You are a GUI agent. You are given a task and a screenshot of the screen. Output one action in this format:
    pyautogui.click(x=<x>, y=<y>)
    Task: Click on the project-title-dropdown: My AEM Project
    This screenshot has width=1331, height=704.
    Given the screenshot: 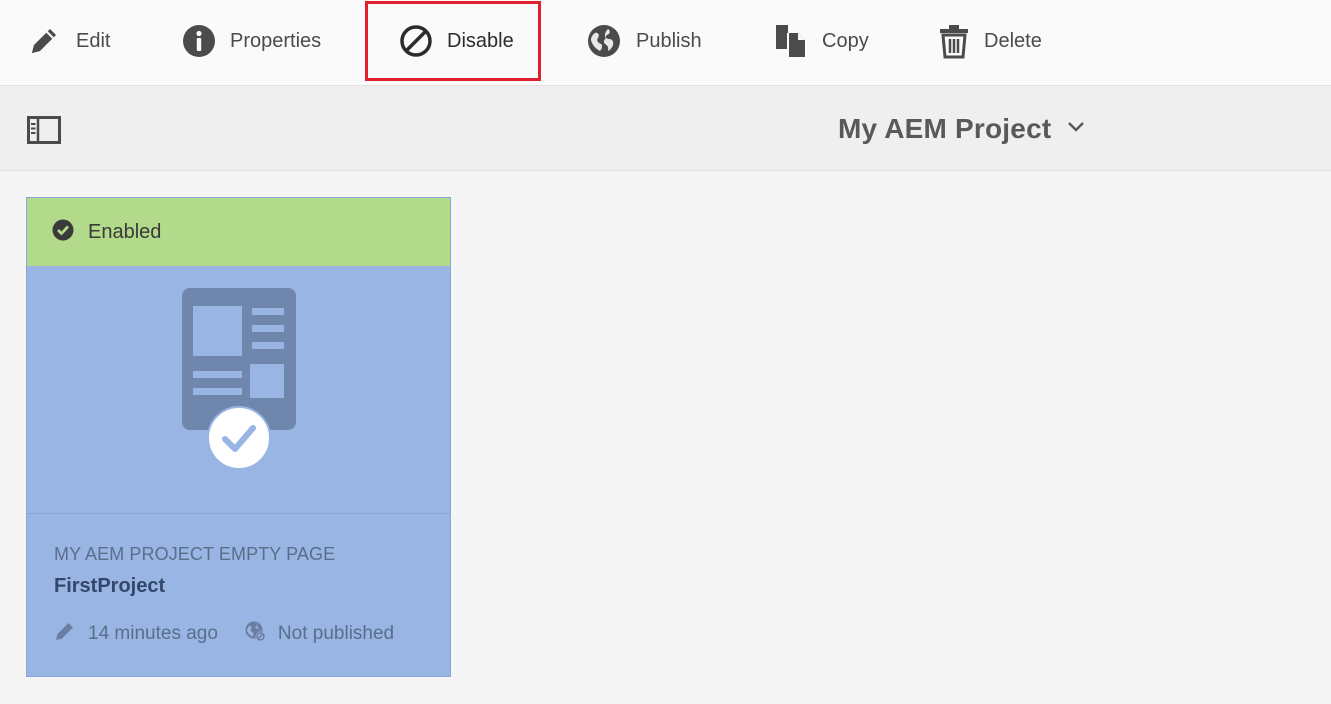 What is the action you would take?
    pyautogui.click(x=961, y=129)
    